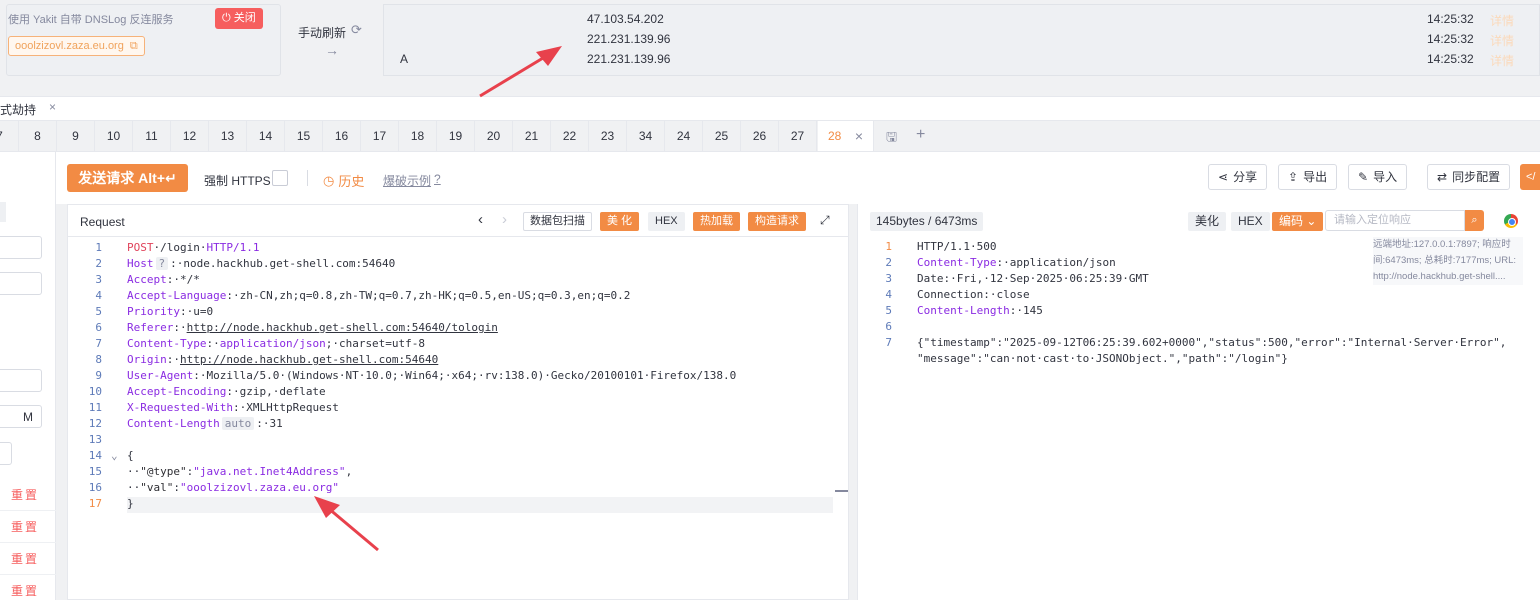 This screenshot has height=600, width=1540. What do you see at coordinates (134, 46) in the screenshot?
I see `copy-icon: ⧉` at bounding box center [134, 46].